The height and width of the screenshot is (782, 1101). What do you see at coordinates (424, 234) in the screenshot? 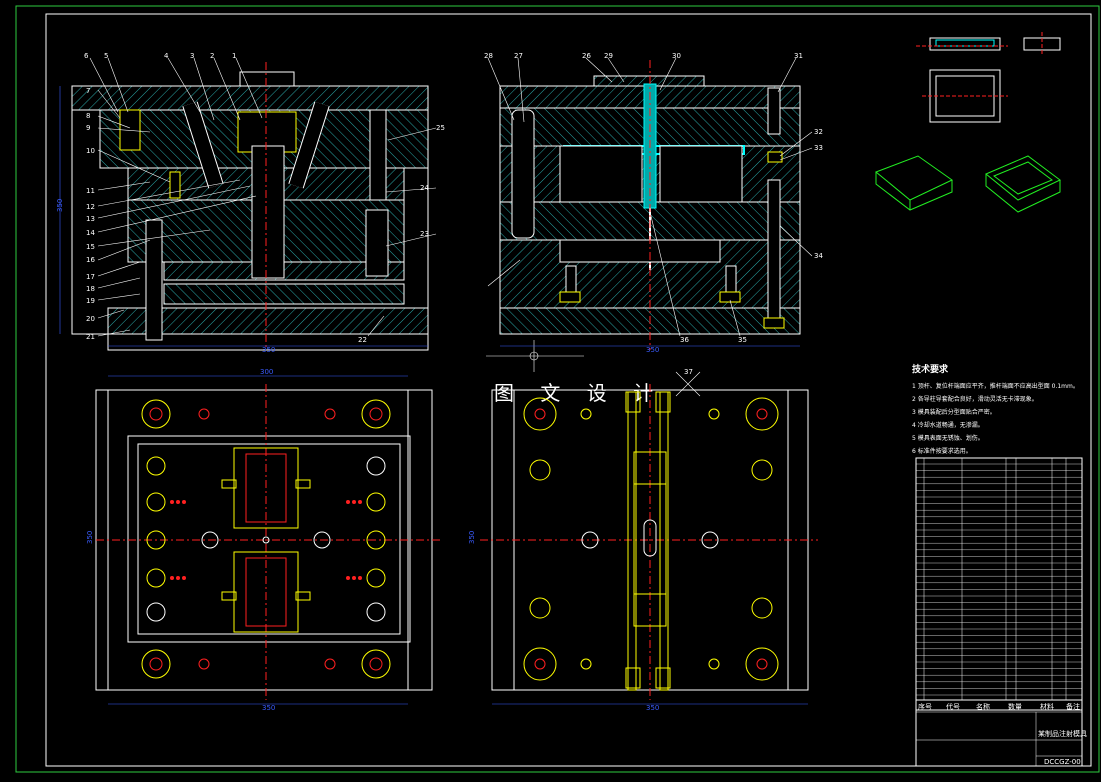
I see `callout-23: 23` at bounding box center [424, 234].